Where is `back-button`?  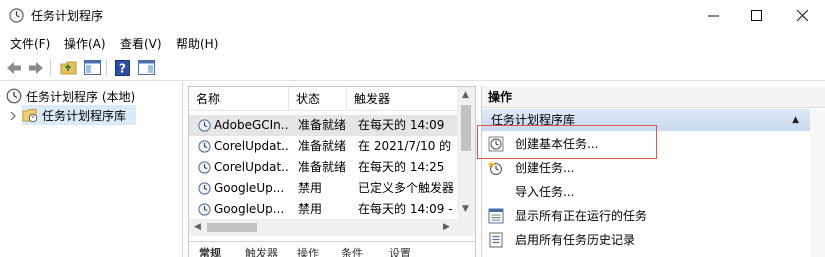
back-button is located at coordinates (14, 67).